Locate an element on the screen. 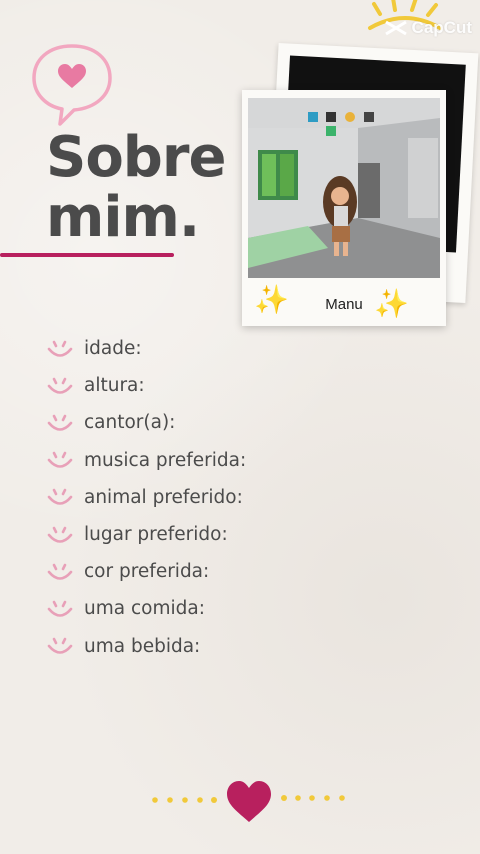 The height and width of the screenshot is (854, 480). list-item-lugar: lugar preferido: is located at coordinates (146, 534).